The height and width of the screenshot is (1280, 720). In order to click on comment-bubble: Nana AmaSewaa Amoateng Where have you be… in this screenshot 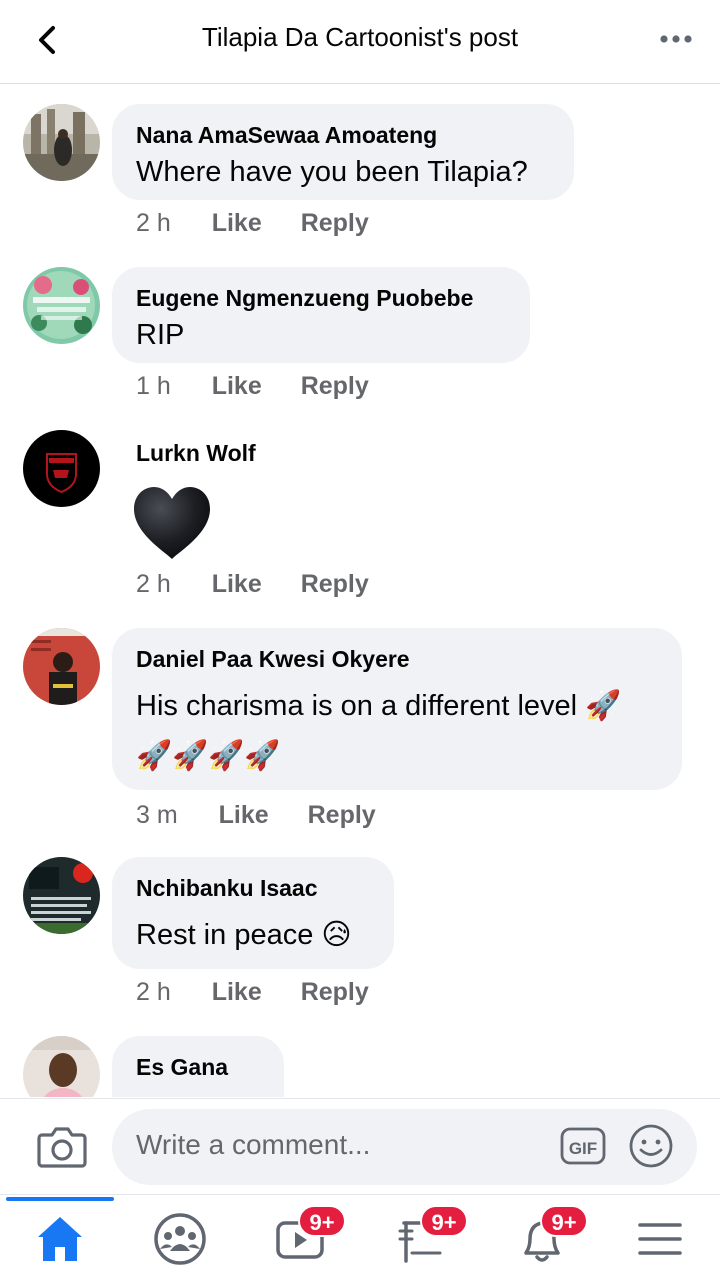, I will do `click(343, 152)`.